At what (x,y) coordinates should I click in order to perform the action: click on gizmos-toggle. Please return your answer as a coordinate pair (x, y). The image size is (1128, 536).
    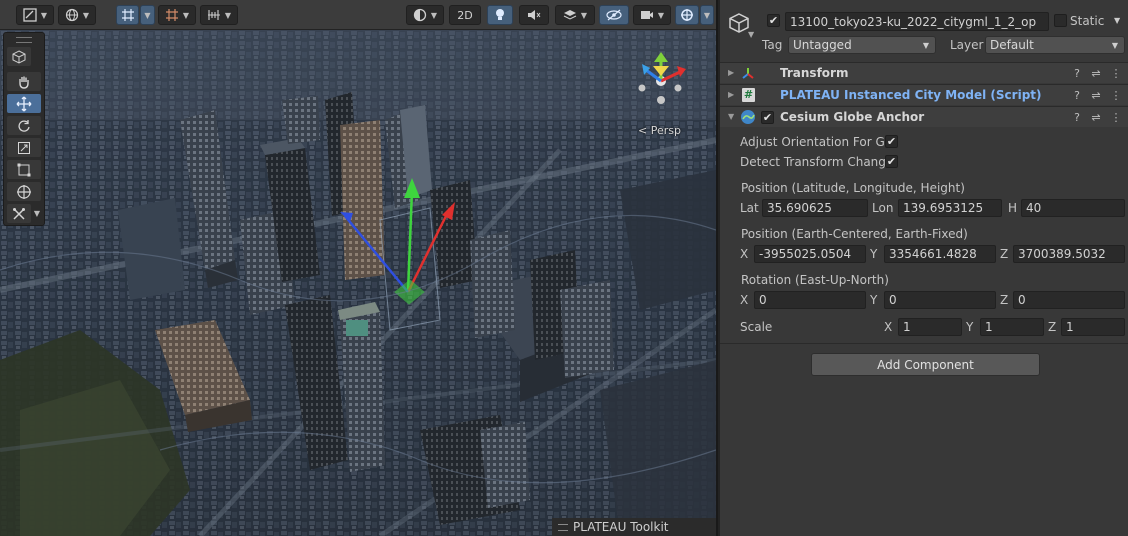
    Looking at the image, I should click on (687, 15).